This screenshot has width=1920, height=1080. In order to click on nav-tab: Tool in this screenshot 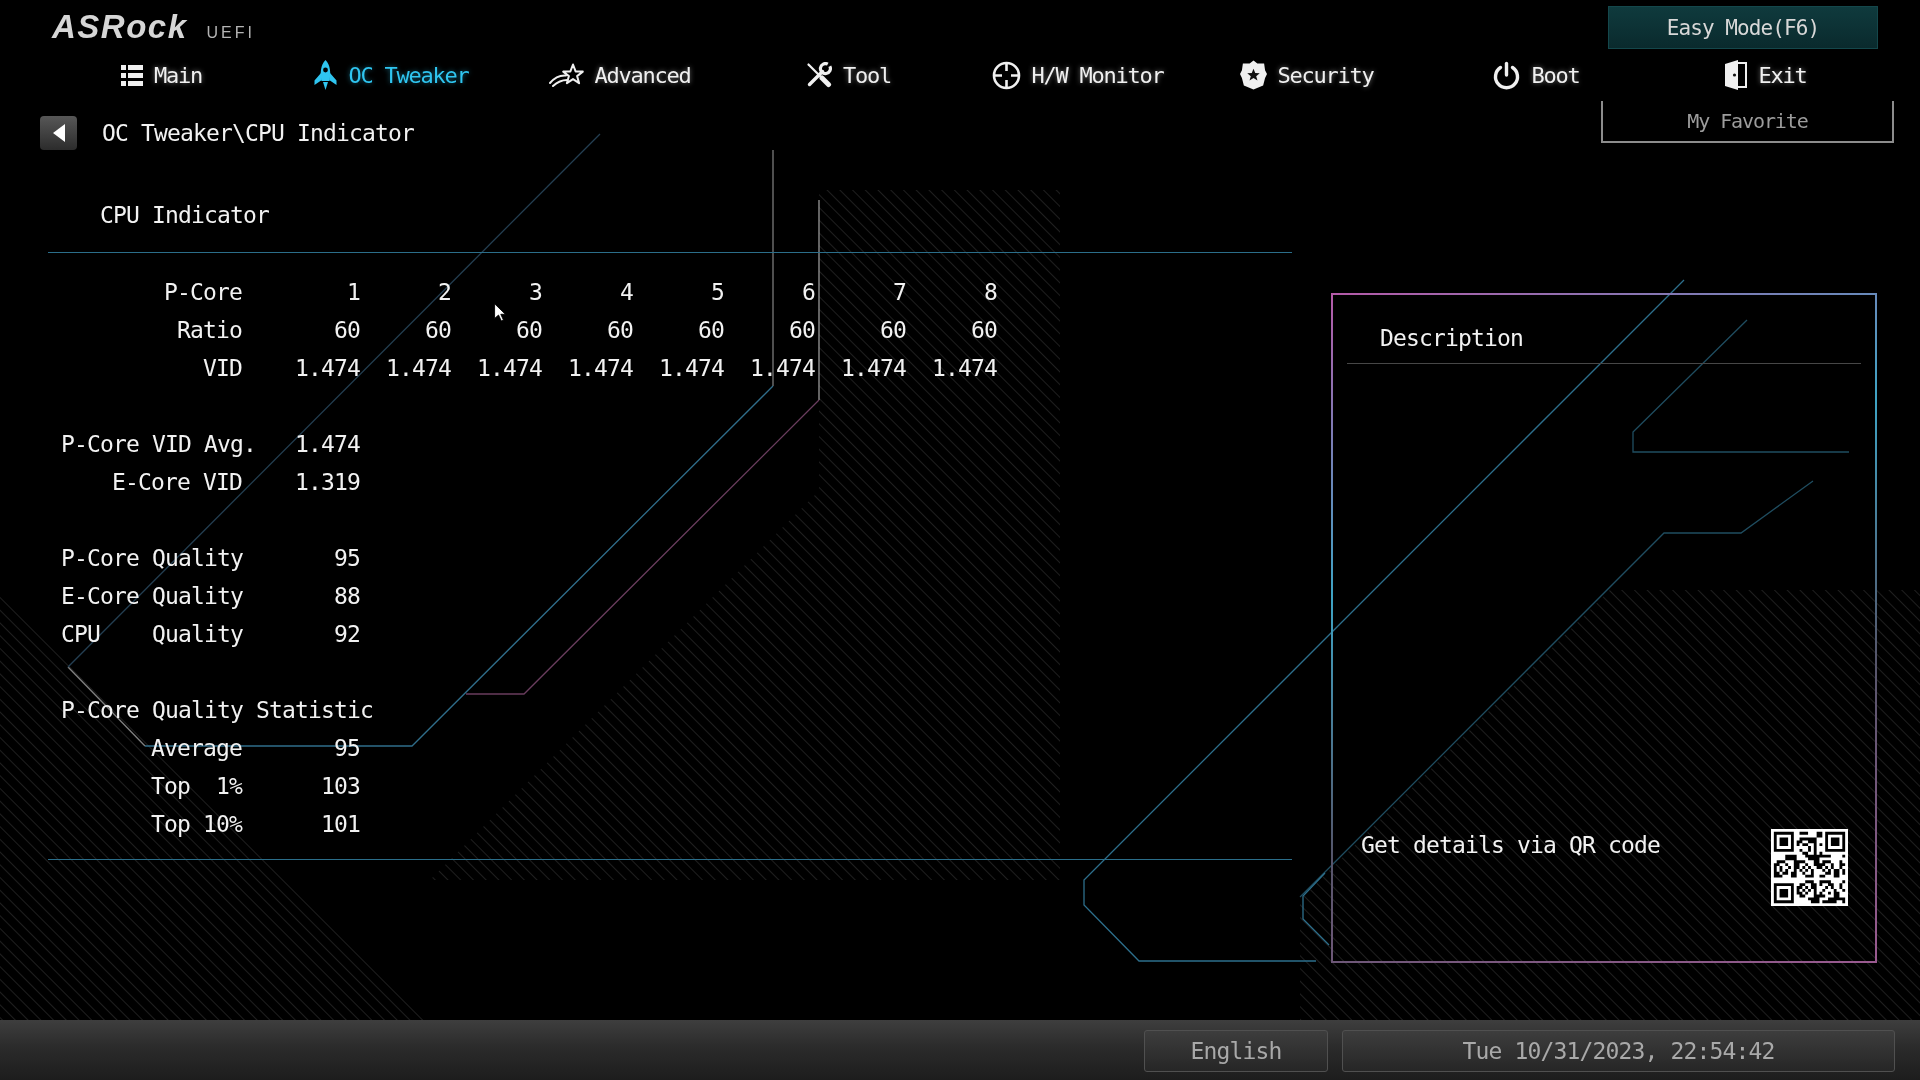, I will do `click(848, 75)`.